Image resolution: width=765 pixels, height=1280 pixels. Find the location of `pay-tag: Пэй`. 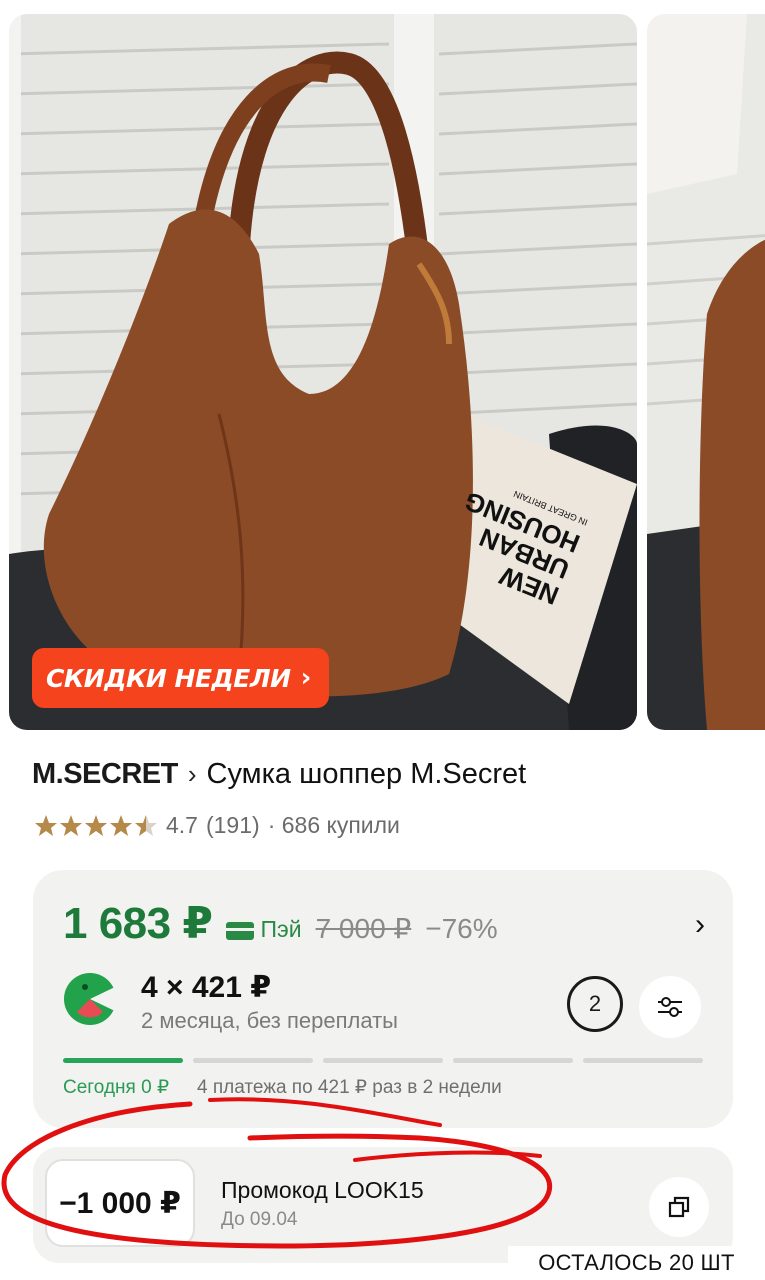

pay-tag: Пэй is located at coordinates (264, 929).